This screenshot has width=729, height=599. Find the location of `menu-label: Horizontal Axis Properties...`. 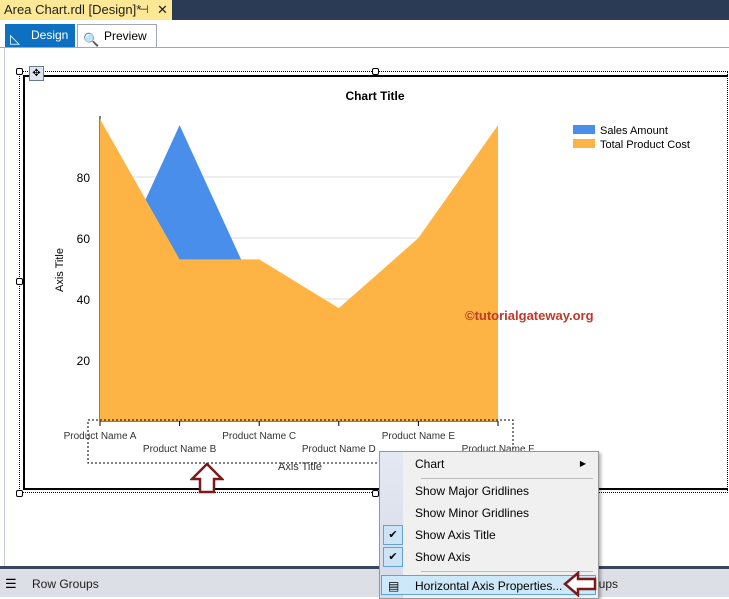

menu-label: Horizontal Axis Properties... is located at coordinates (489, 586).